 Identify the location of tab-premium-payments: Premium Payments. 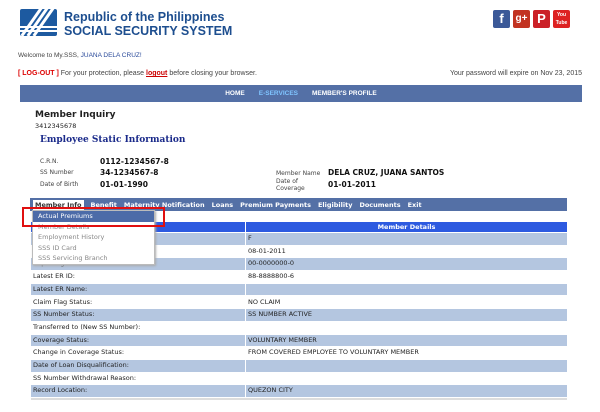
(275, 205).